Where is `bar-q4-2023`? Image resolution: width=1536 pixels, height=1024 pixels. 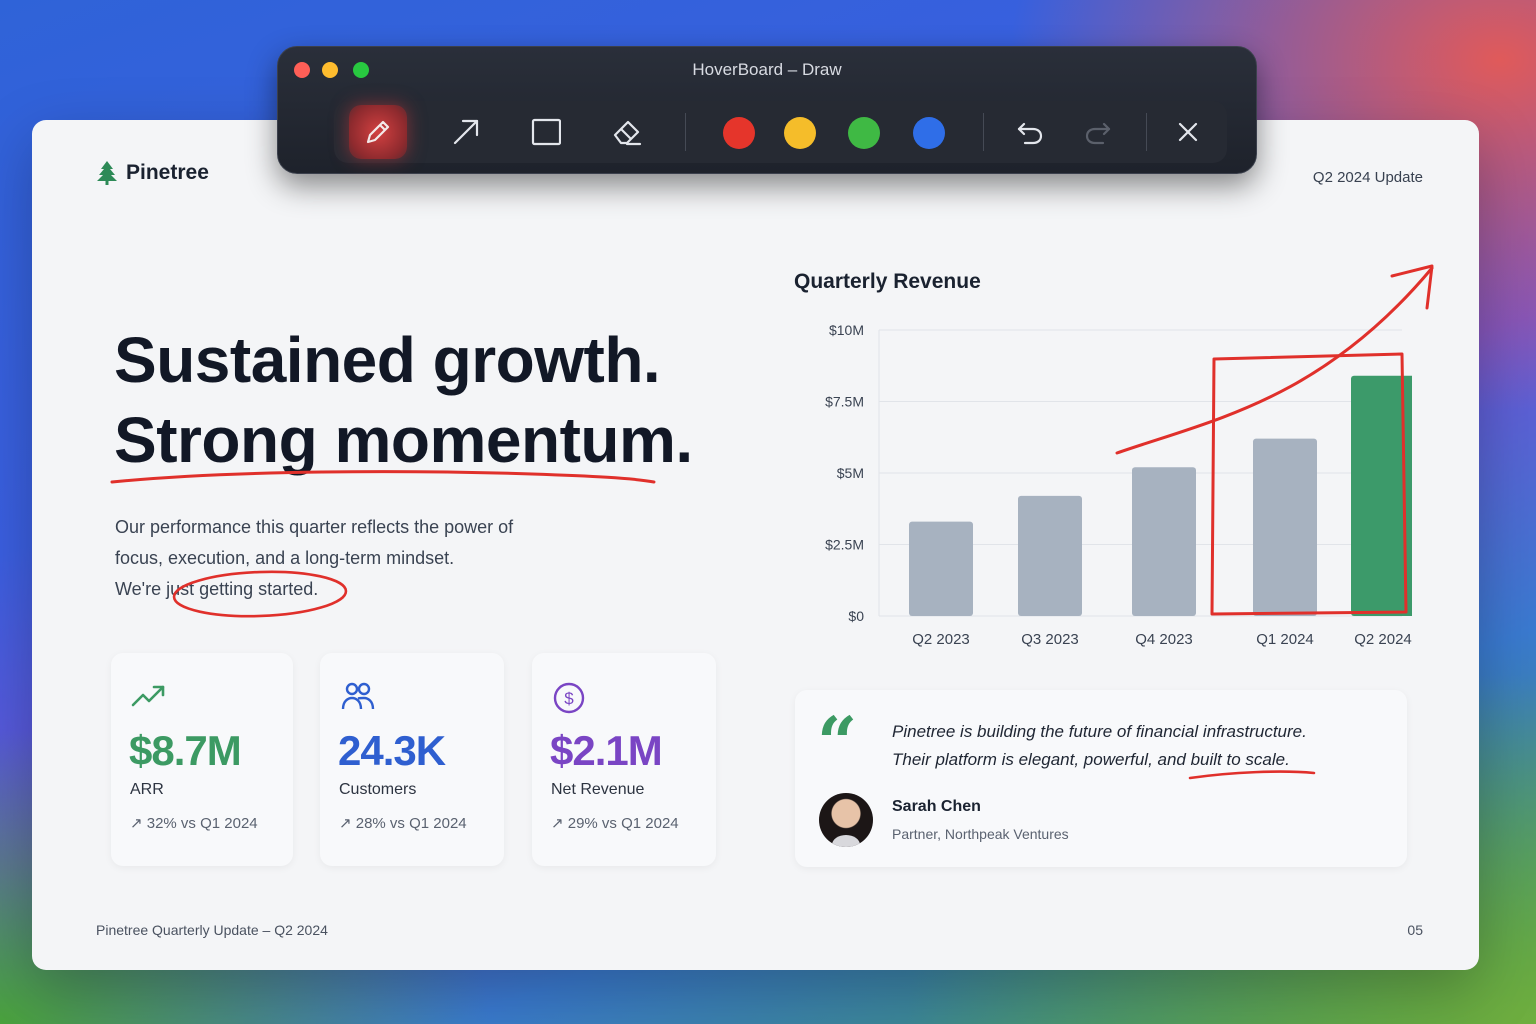
bar-q4-2023 is located at coordinates (1164, 541).